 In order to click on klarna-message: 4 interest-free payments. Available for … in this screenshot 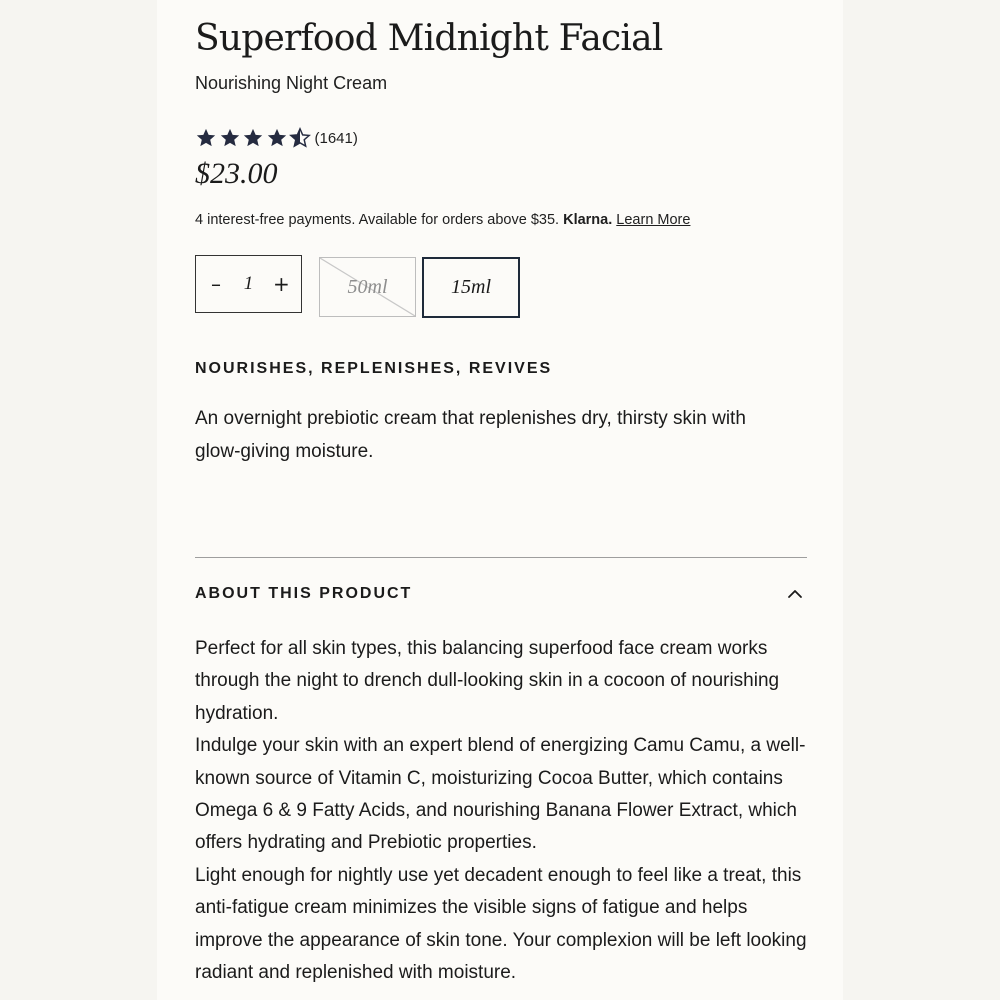, I will do `click(442, 220)`.